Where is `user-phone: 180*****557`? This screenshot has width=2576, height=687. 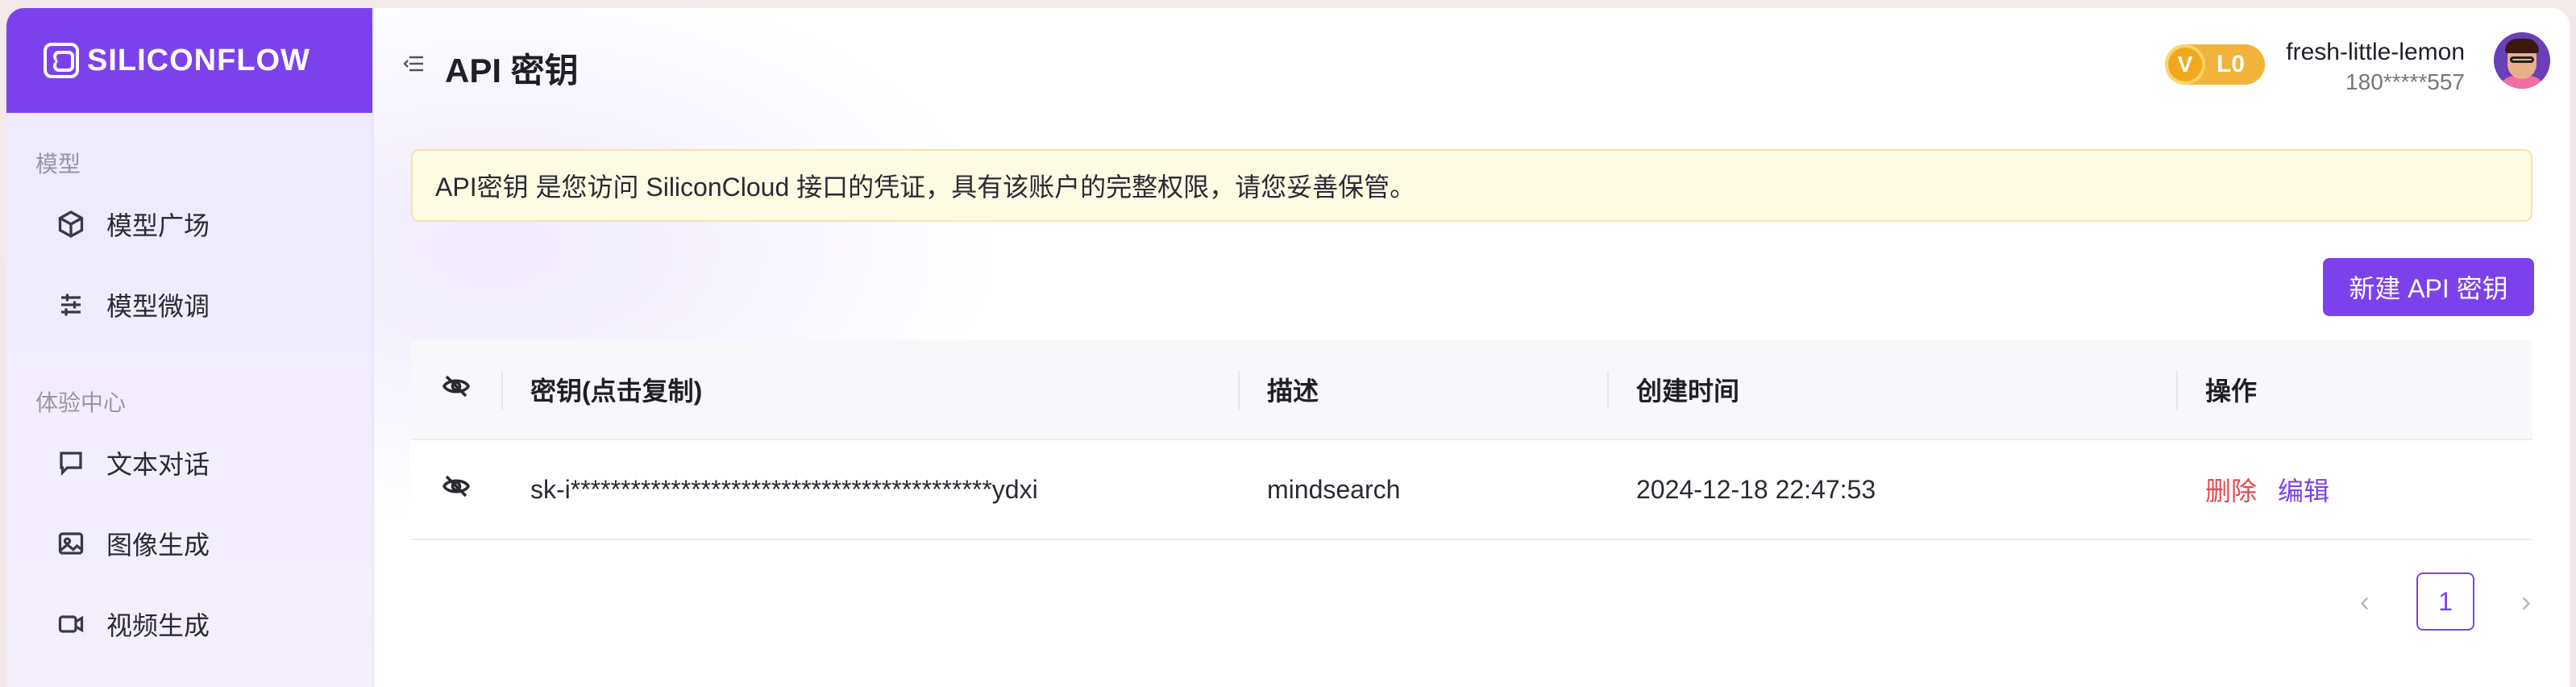 user-phone: 180*****557 is located at coordinates (2405, 81).